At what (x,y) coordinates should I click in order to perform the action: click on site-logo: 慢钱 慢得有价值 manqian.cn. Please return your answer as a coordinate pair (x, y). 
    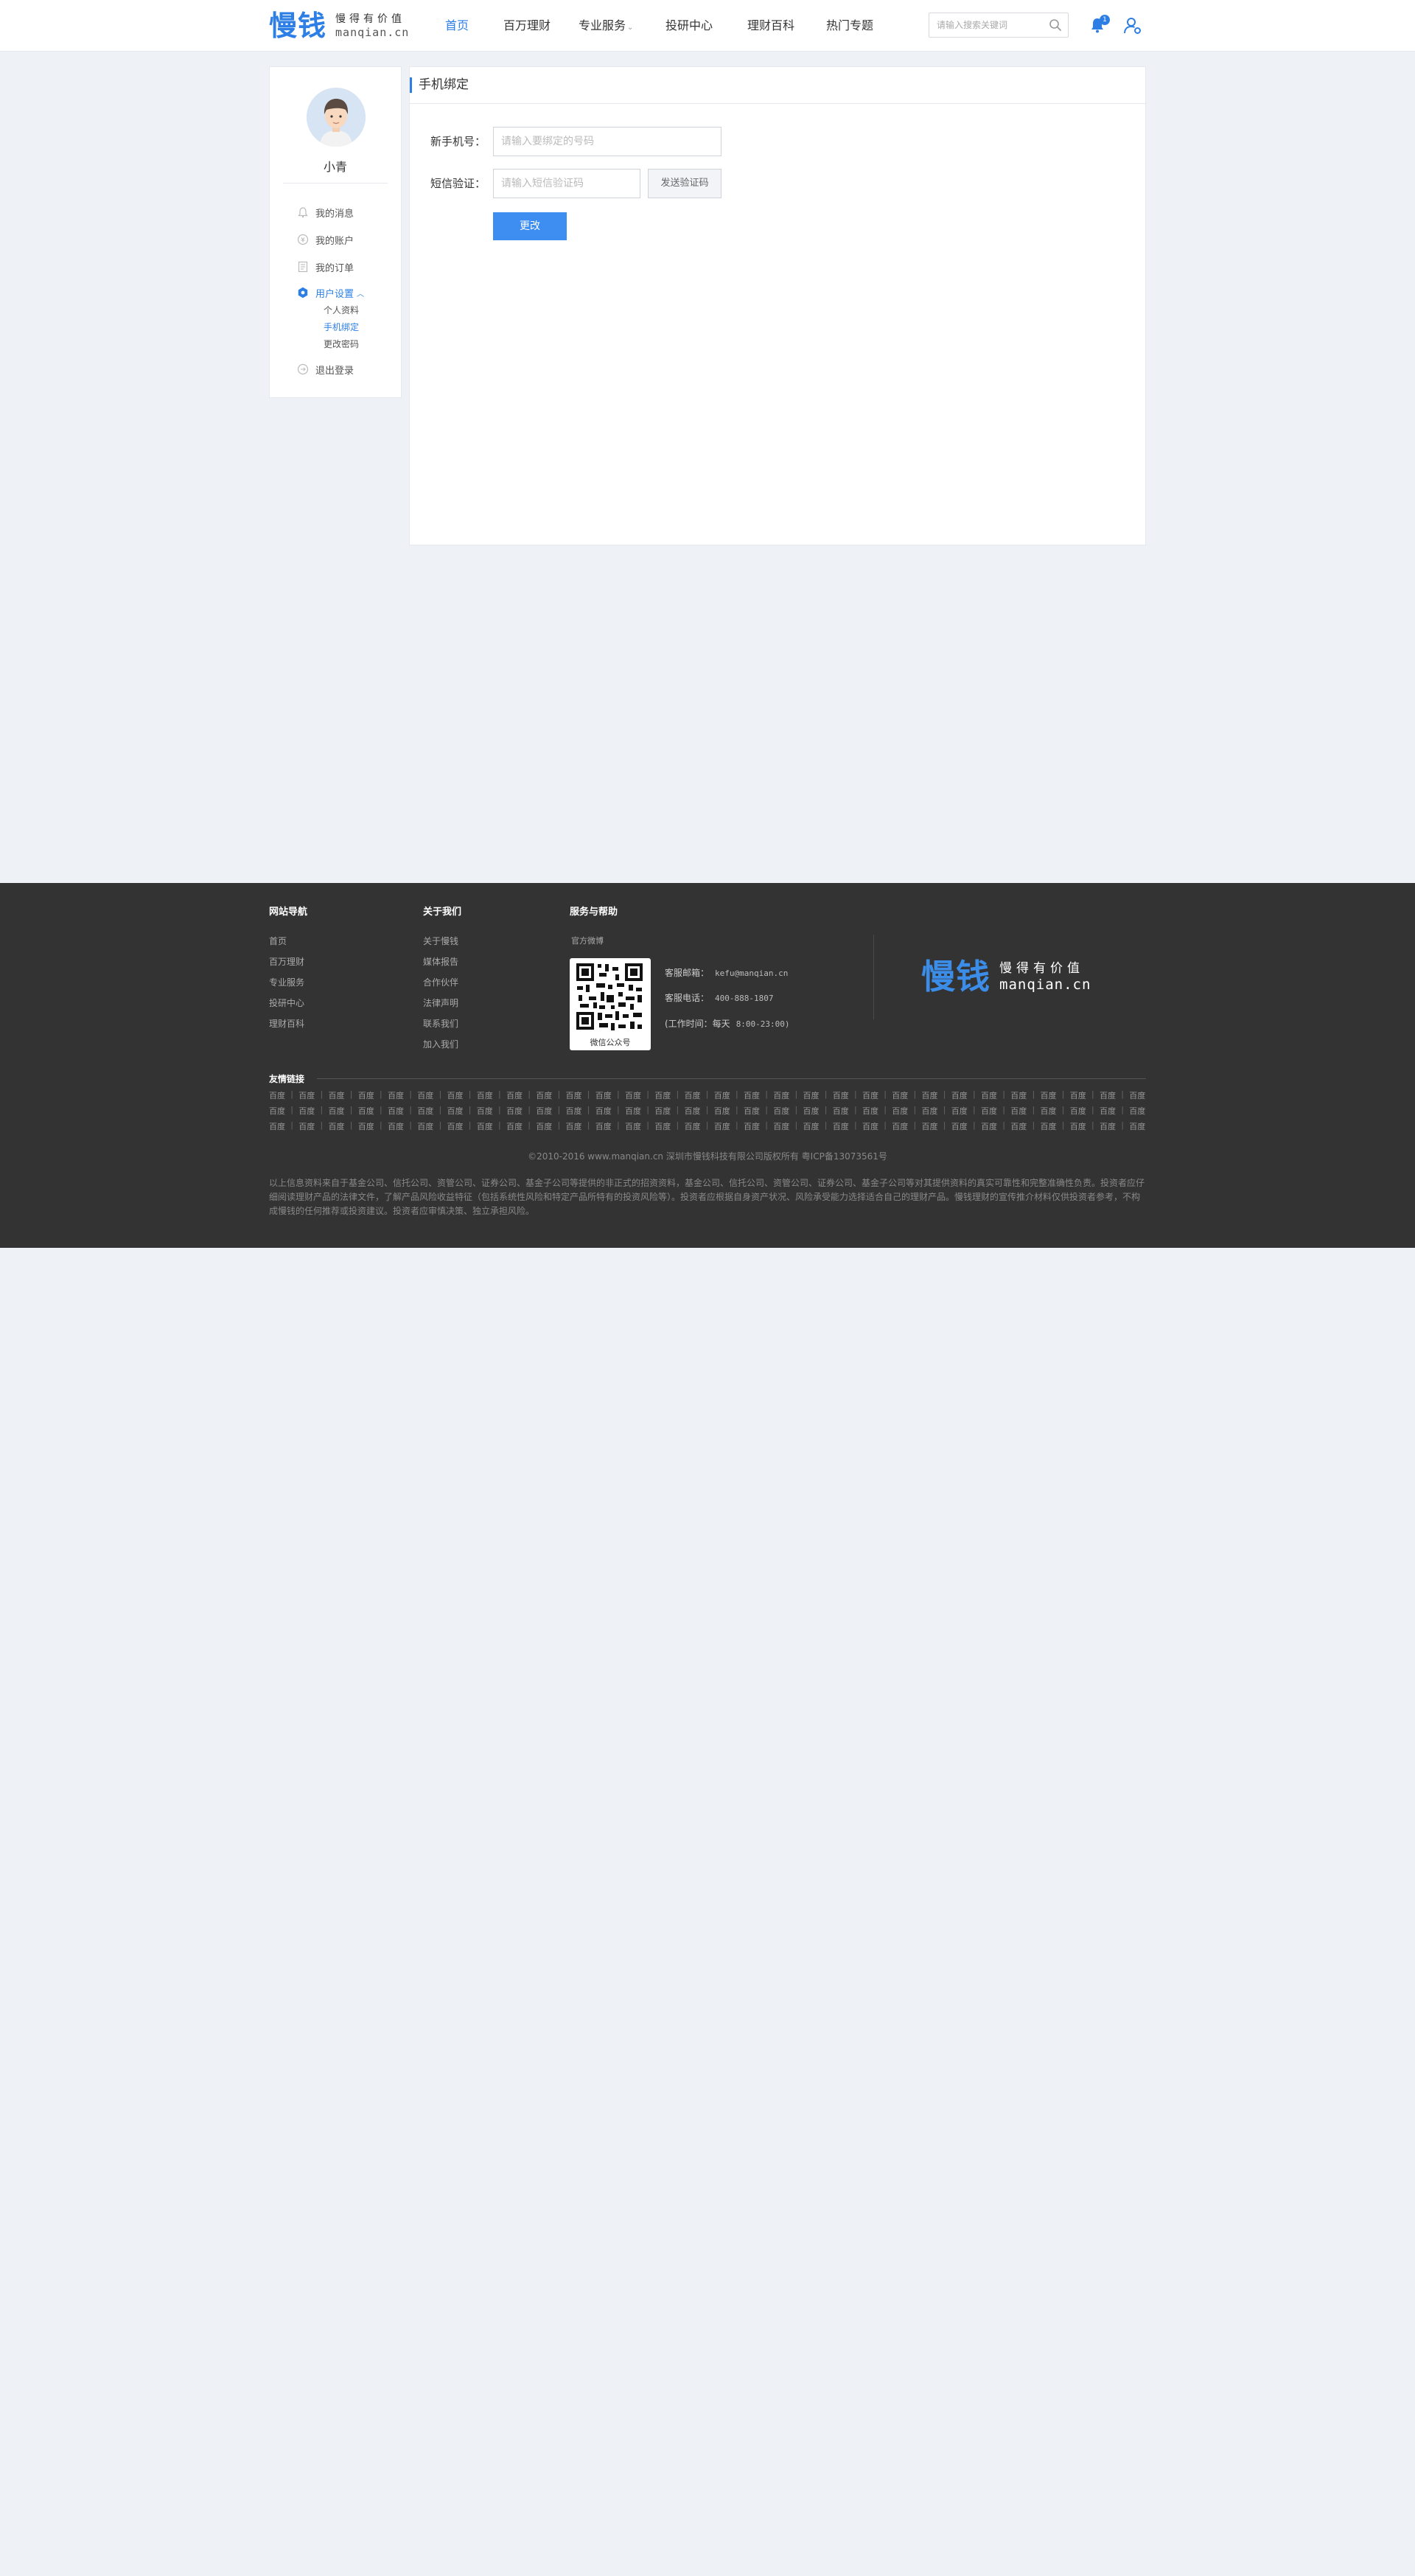
    Looking at the image, I should click on (339, 25).